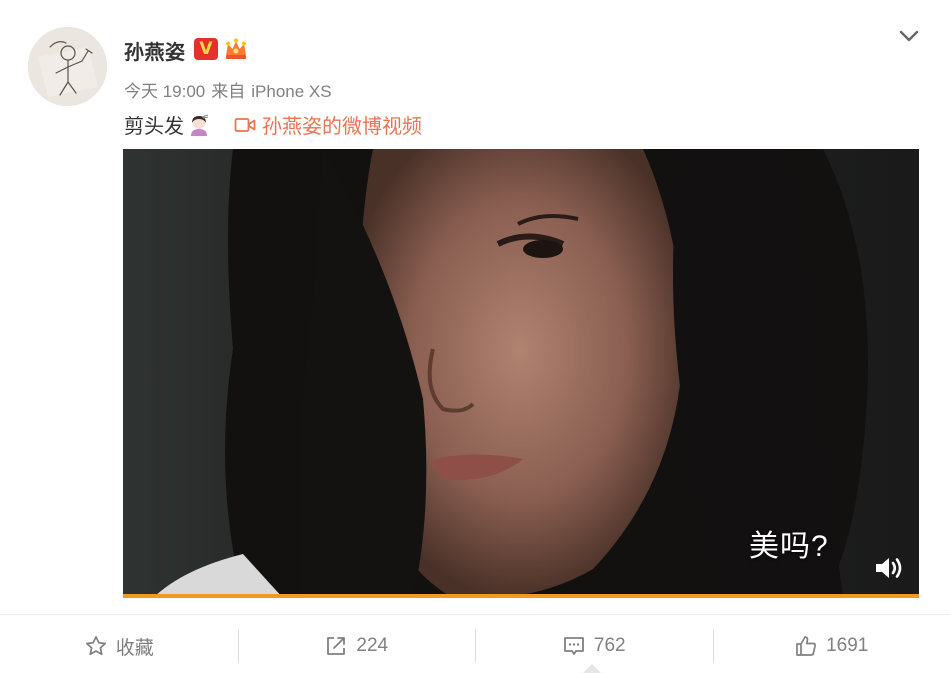 This screenshot has width=950, height=673. I want to click on footer-divider, so click(475, 614).